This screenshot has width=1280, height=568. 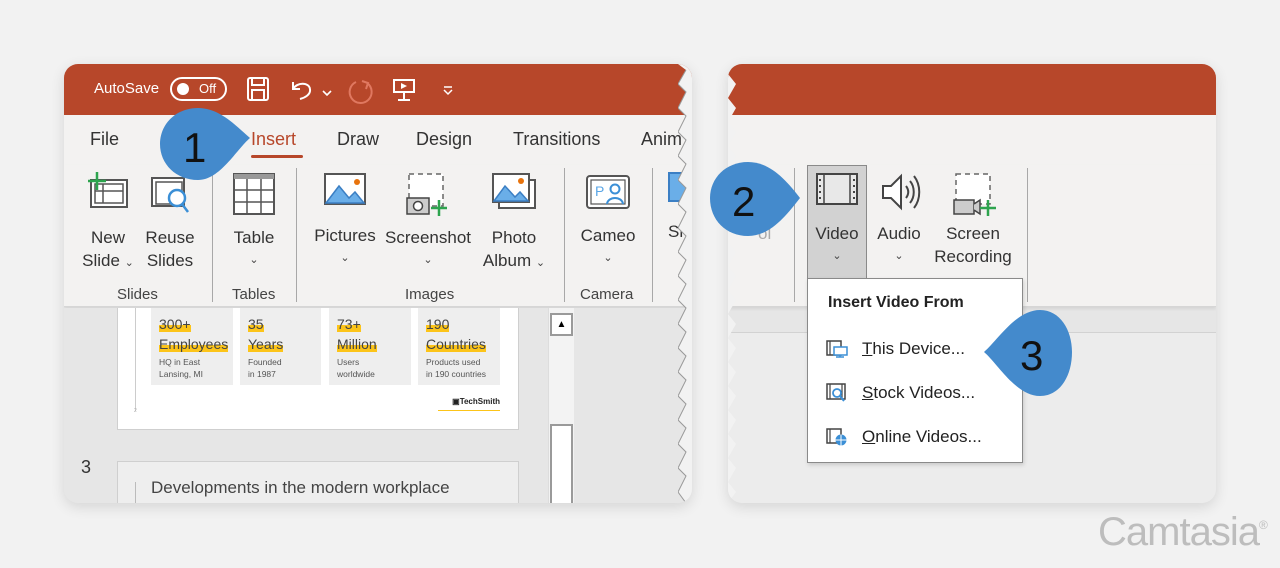 What do you see at coordinates (137, 294) in the screenshot?
I see `group-label-slides: Slides` at bounding box center [137, 294].